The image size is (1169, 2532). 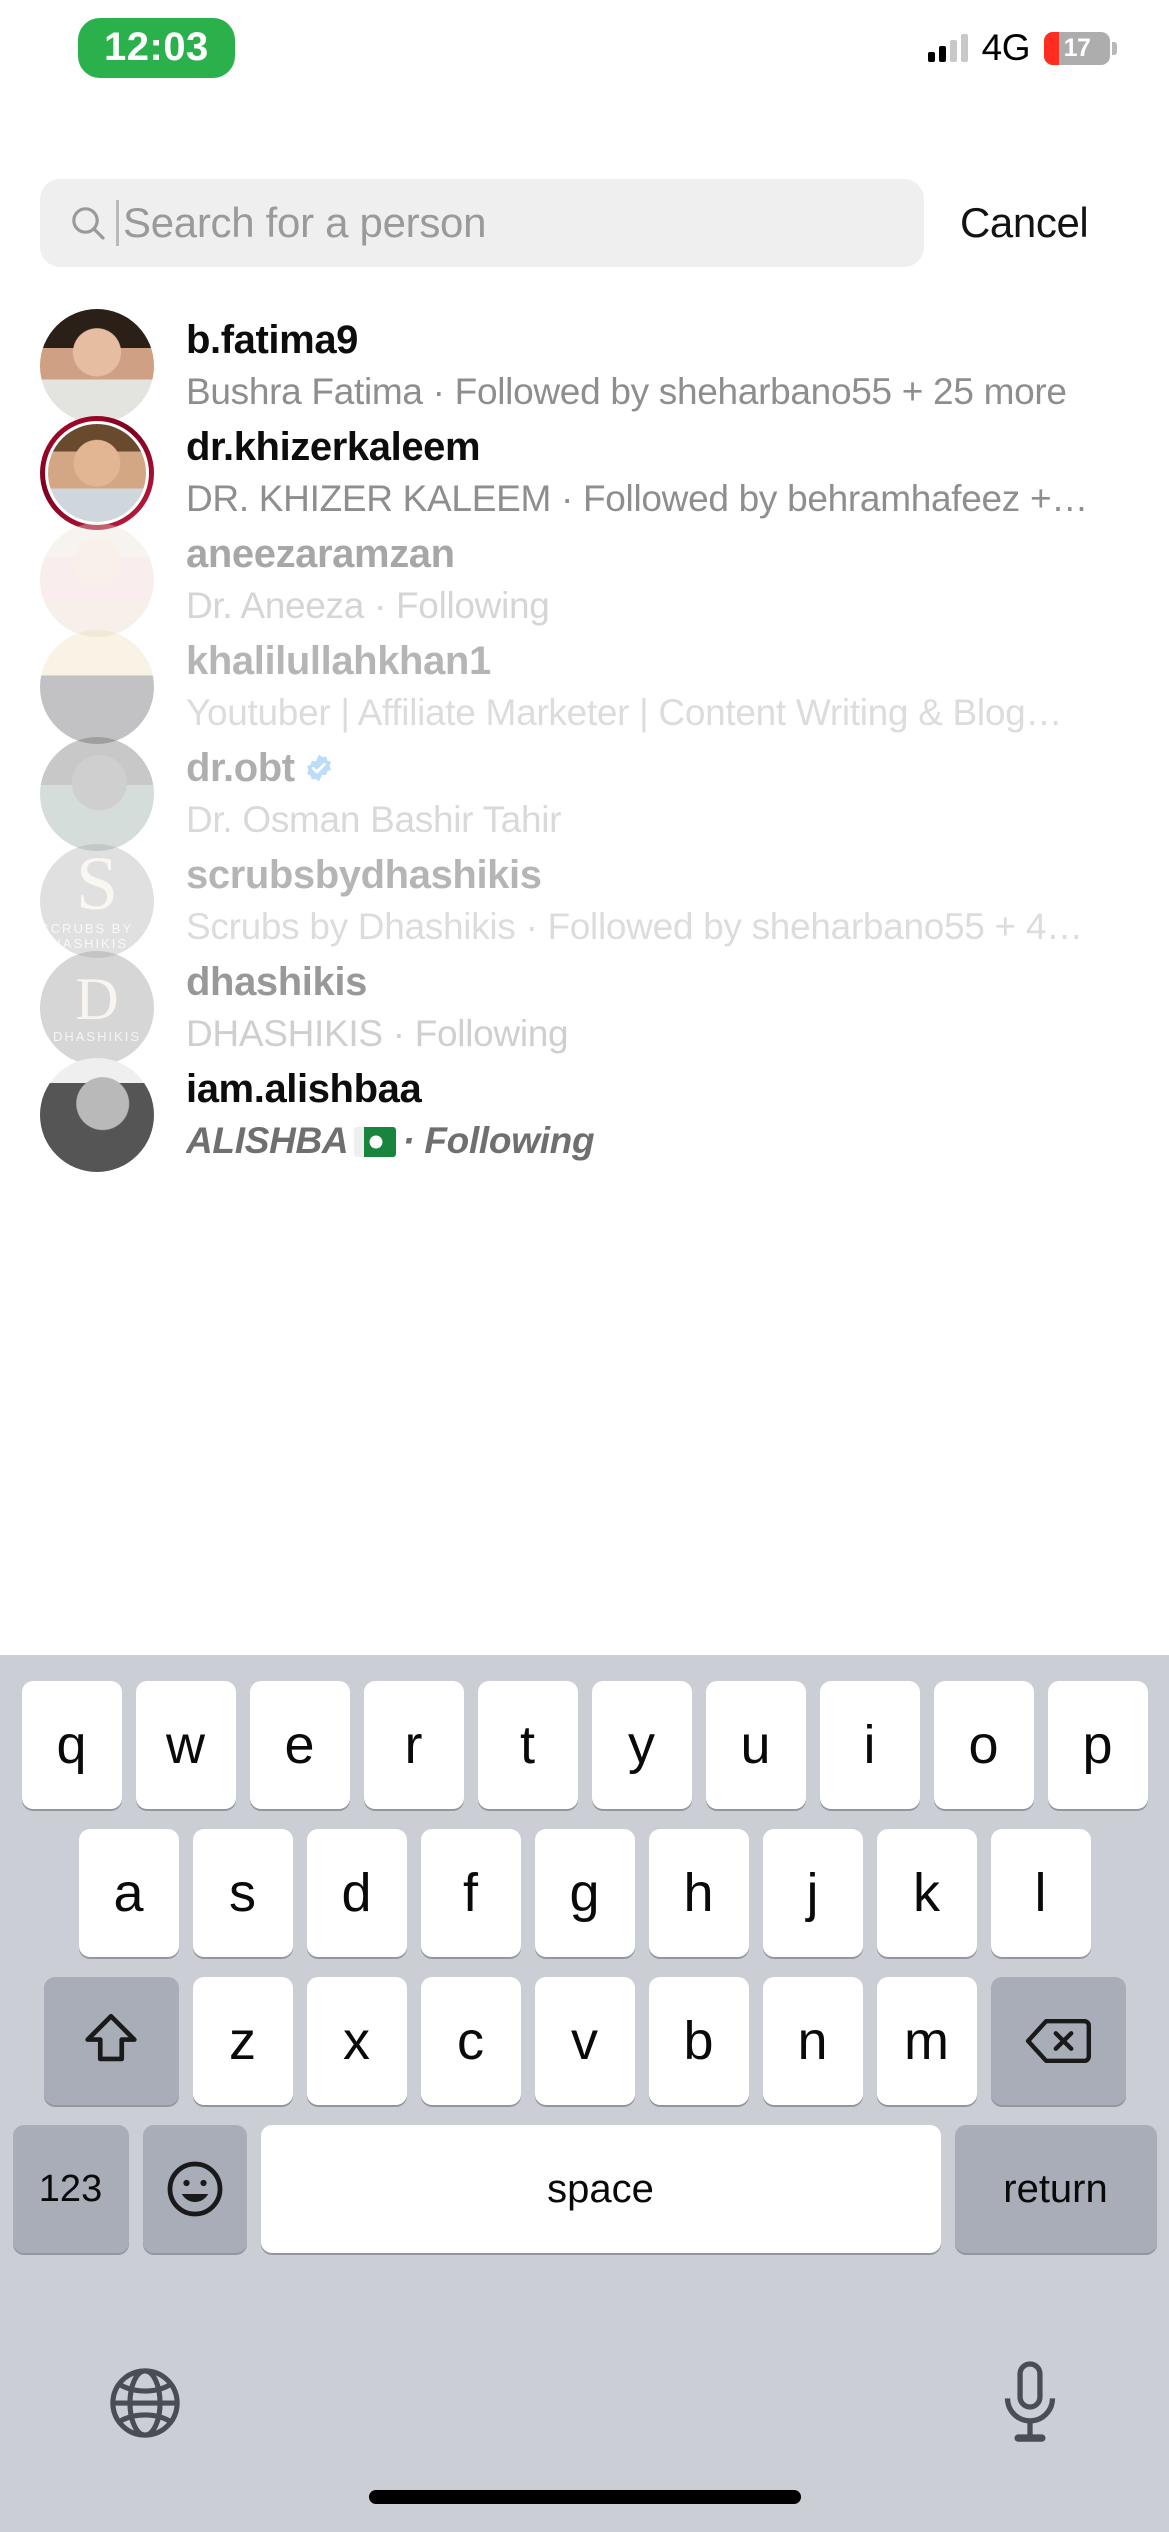 I want to click on key-n: n, so click(x=812, y=2041).